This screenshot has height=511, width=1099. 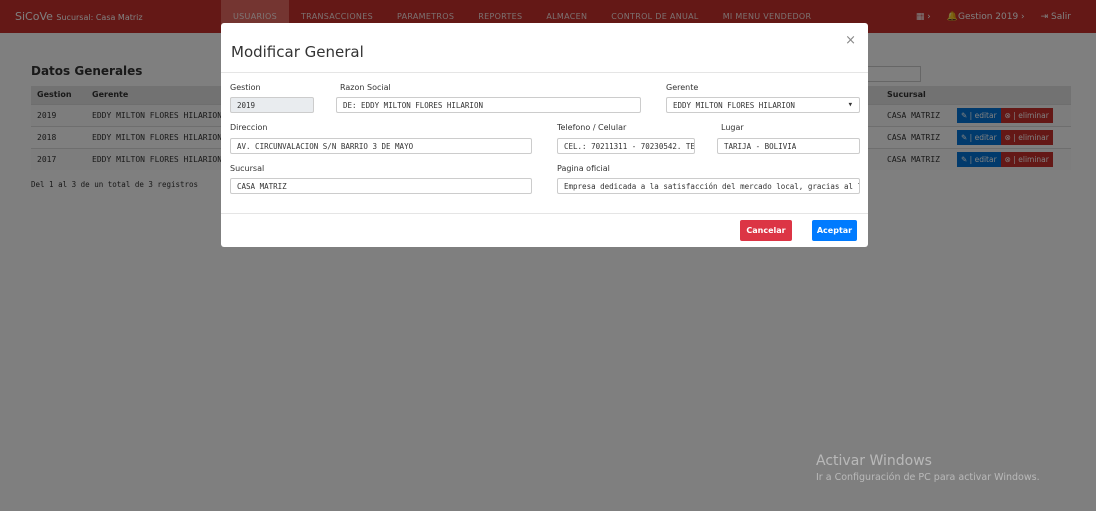 I want to click on razon-social-field: DE: EDDY MILTON FLORES HILARION, so click(x=488, y=105).